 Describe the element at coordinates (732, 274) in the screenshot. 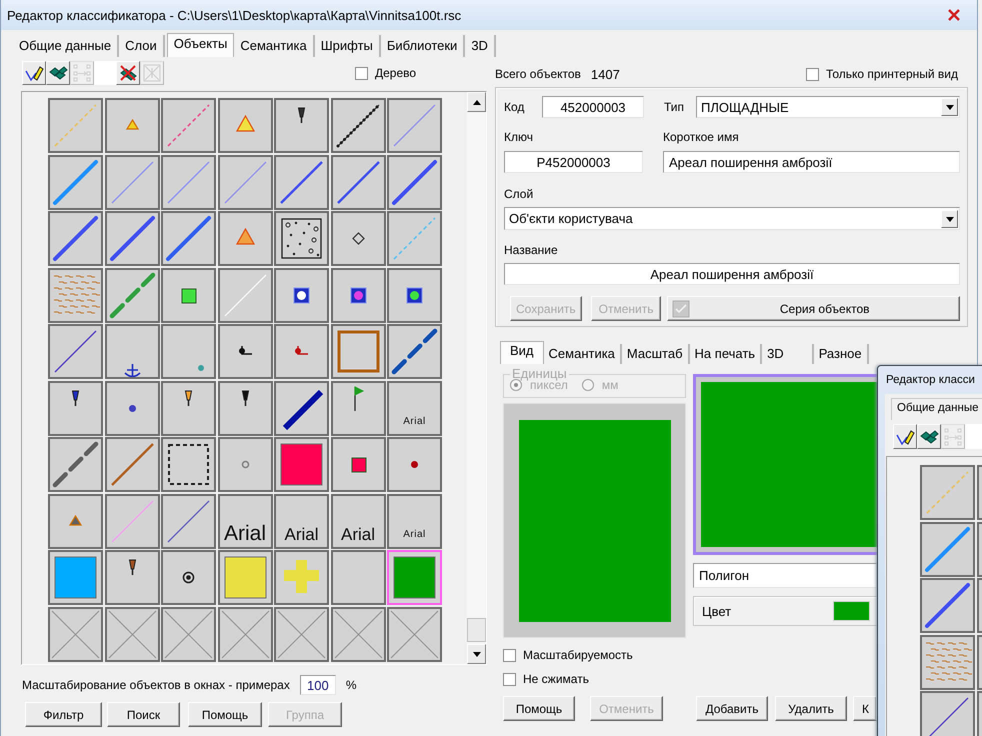

I see `name-field: Ареал поширення амброзії` at that location.